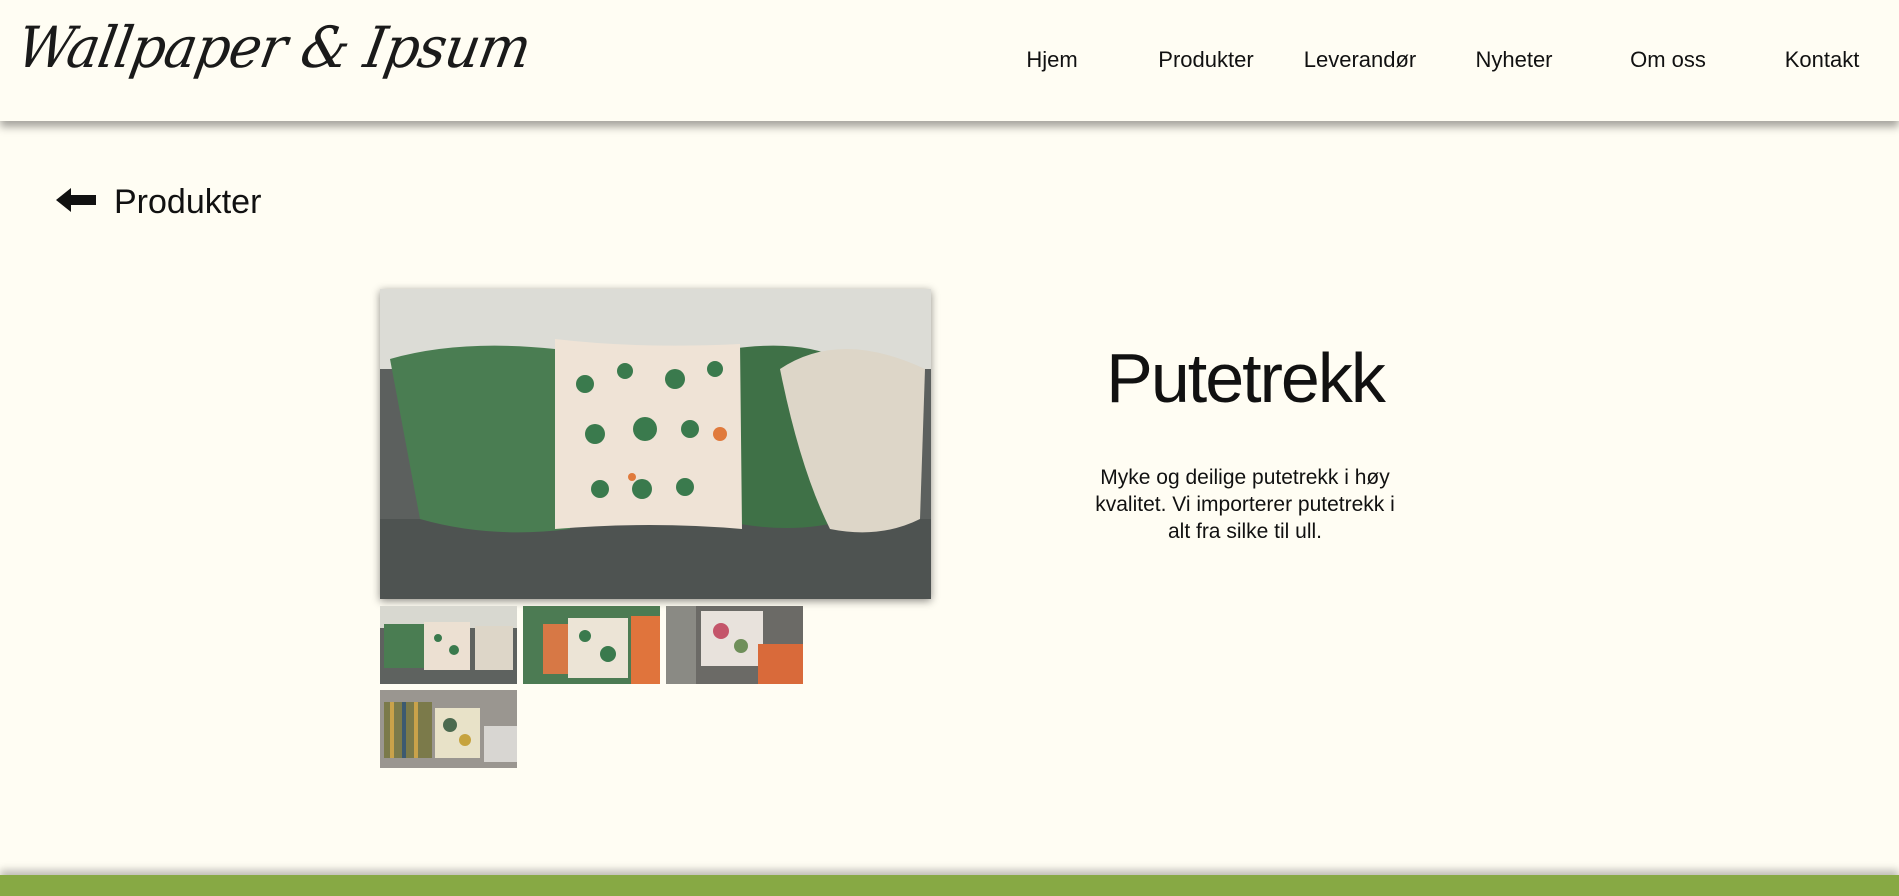 This screenshot has height=896, width=1899. I want to click on nav-item-produkter: Produkter, so click(1205, 60).